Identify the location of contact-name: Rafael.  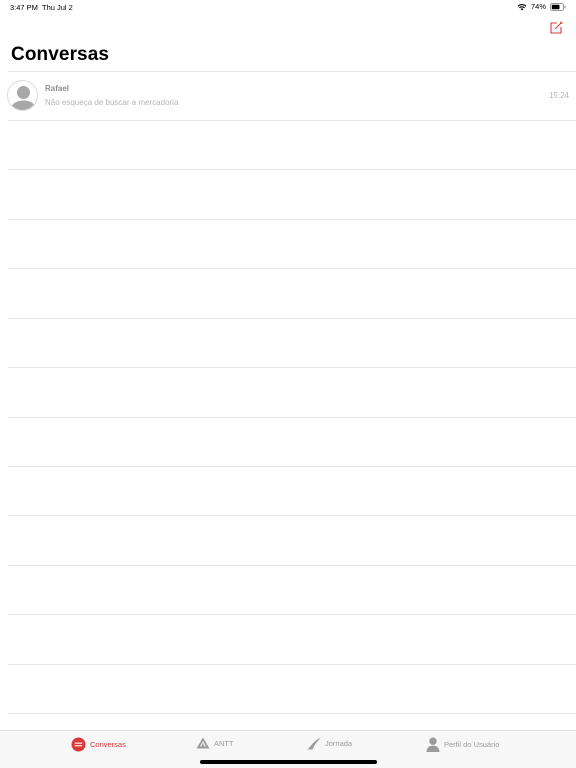
(57, 88).